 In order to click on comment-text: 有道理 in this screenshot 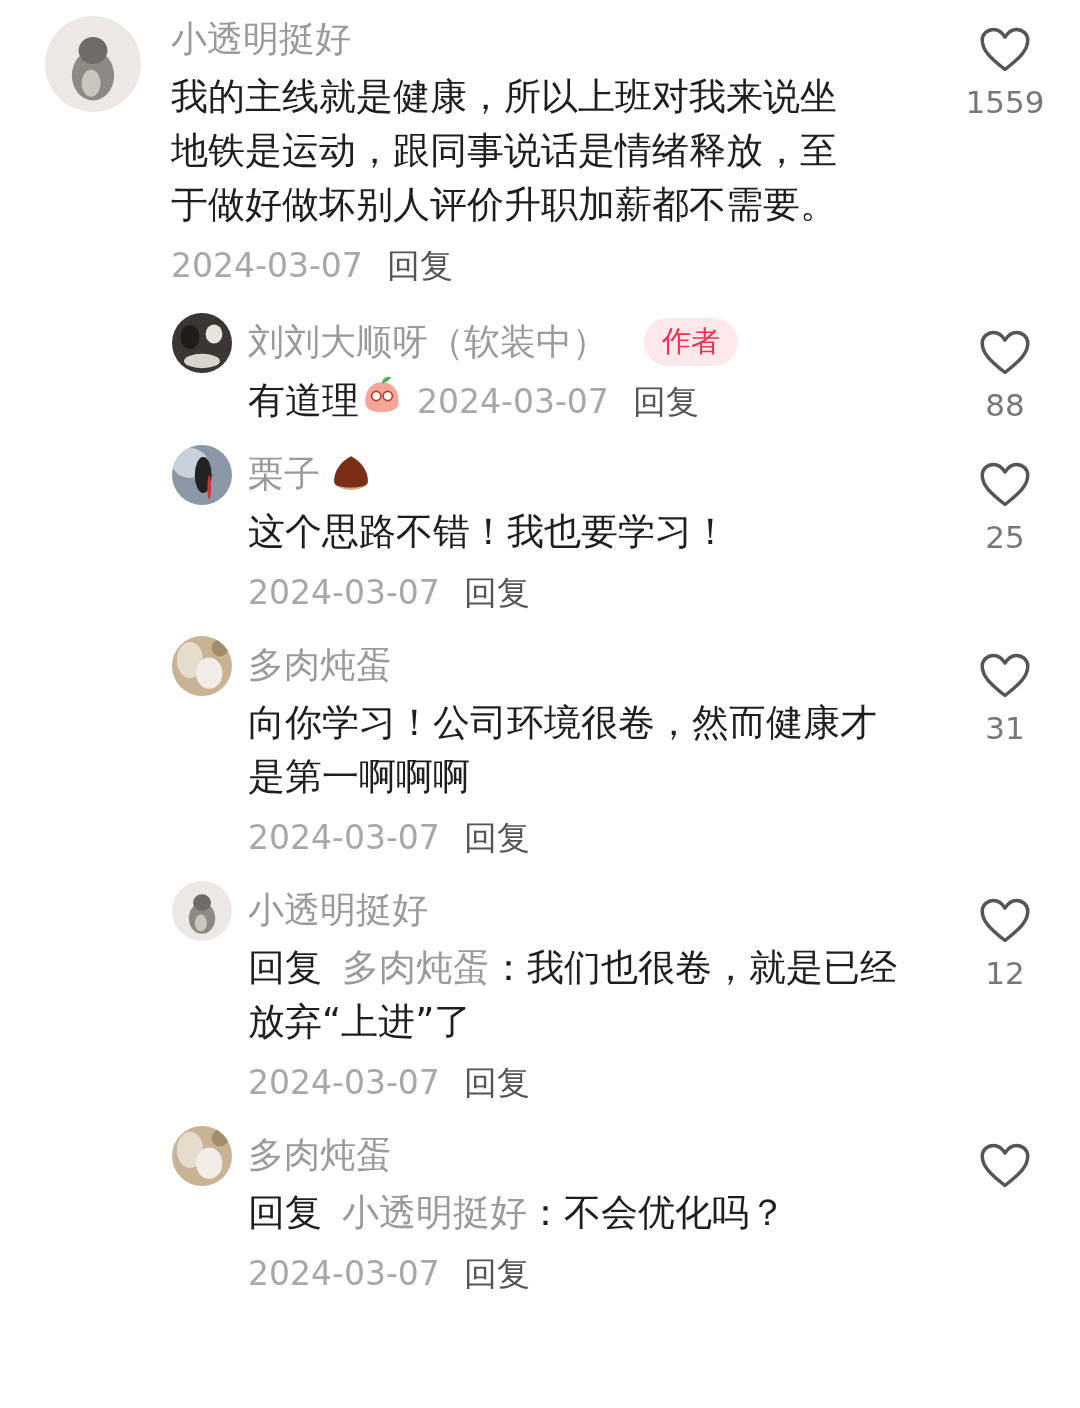, I will do `click(303, 400)`.